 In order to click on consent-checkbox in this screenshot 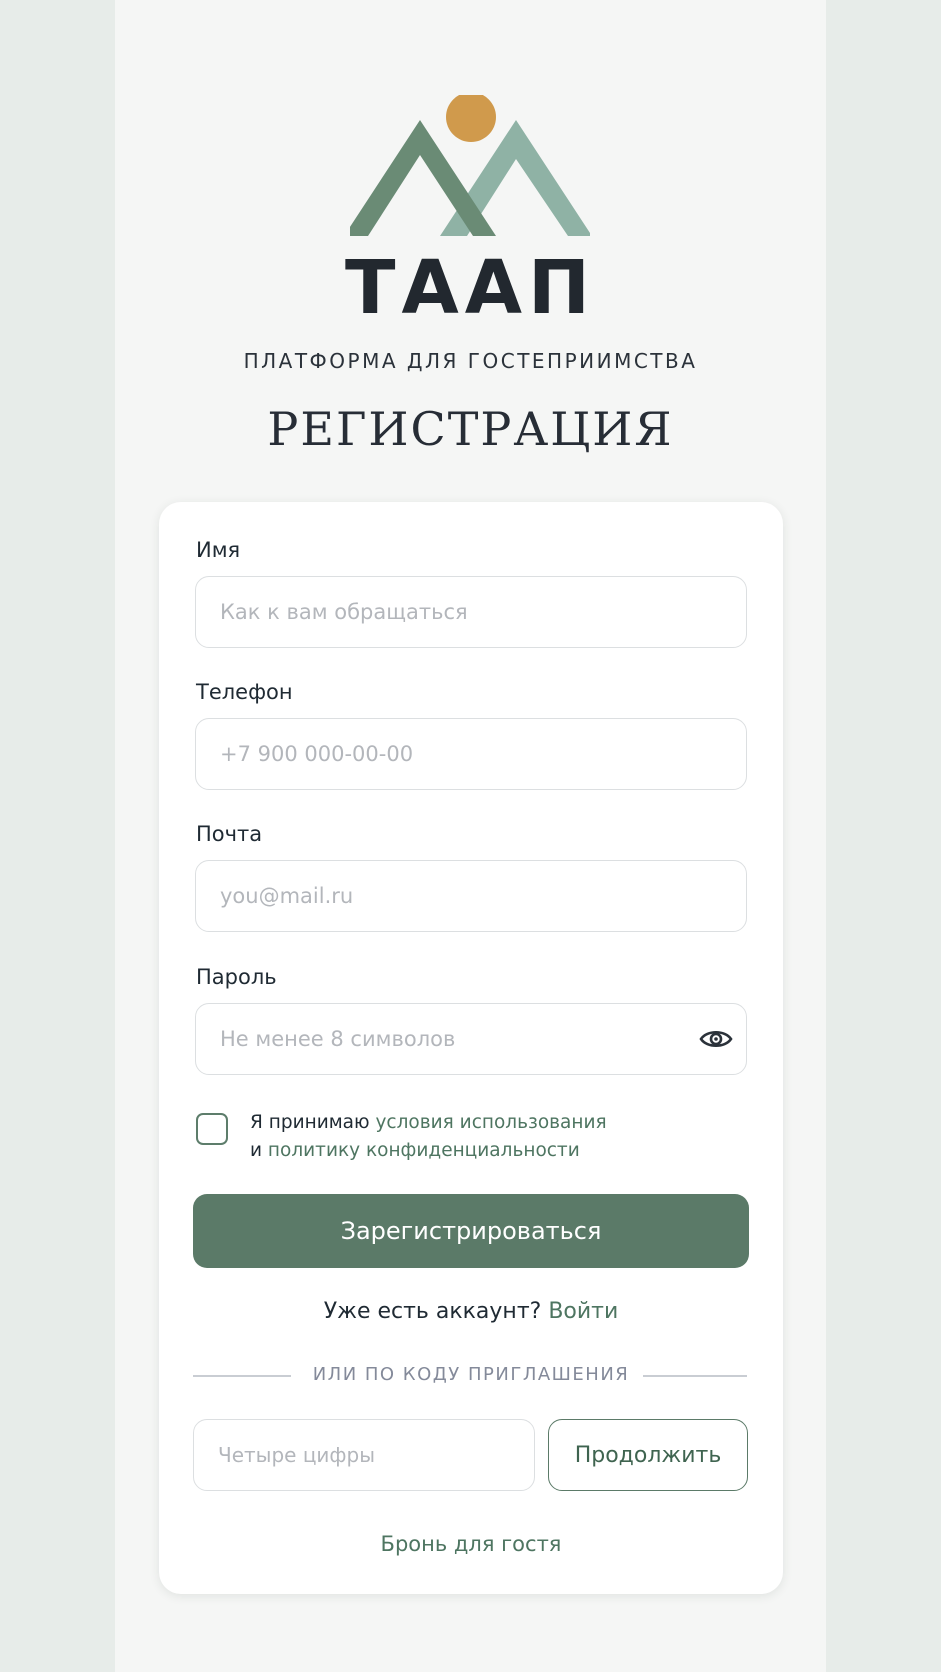, I will do `click(212, 1129)`.